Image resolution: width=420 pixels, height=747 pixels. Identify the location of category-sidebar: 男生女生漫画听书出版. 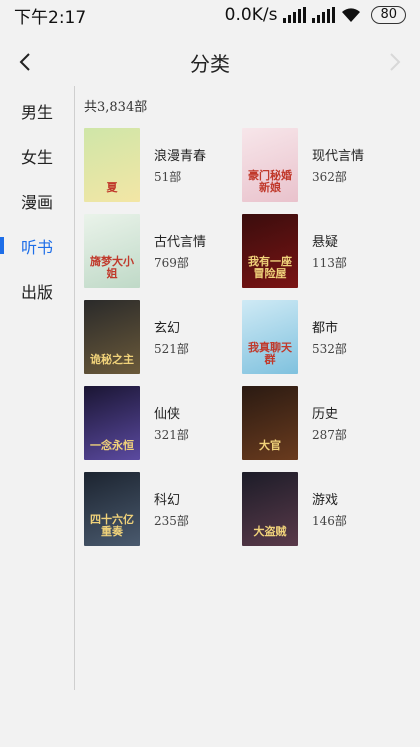
(37, 200).